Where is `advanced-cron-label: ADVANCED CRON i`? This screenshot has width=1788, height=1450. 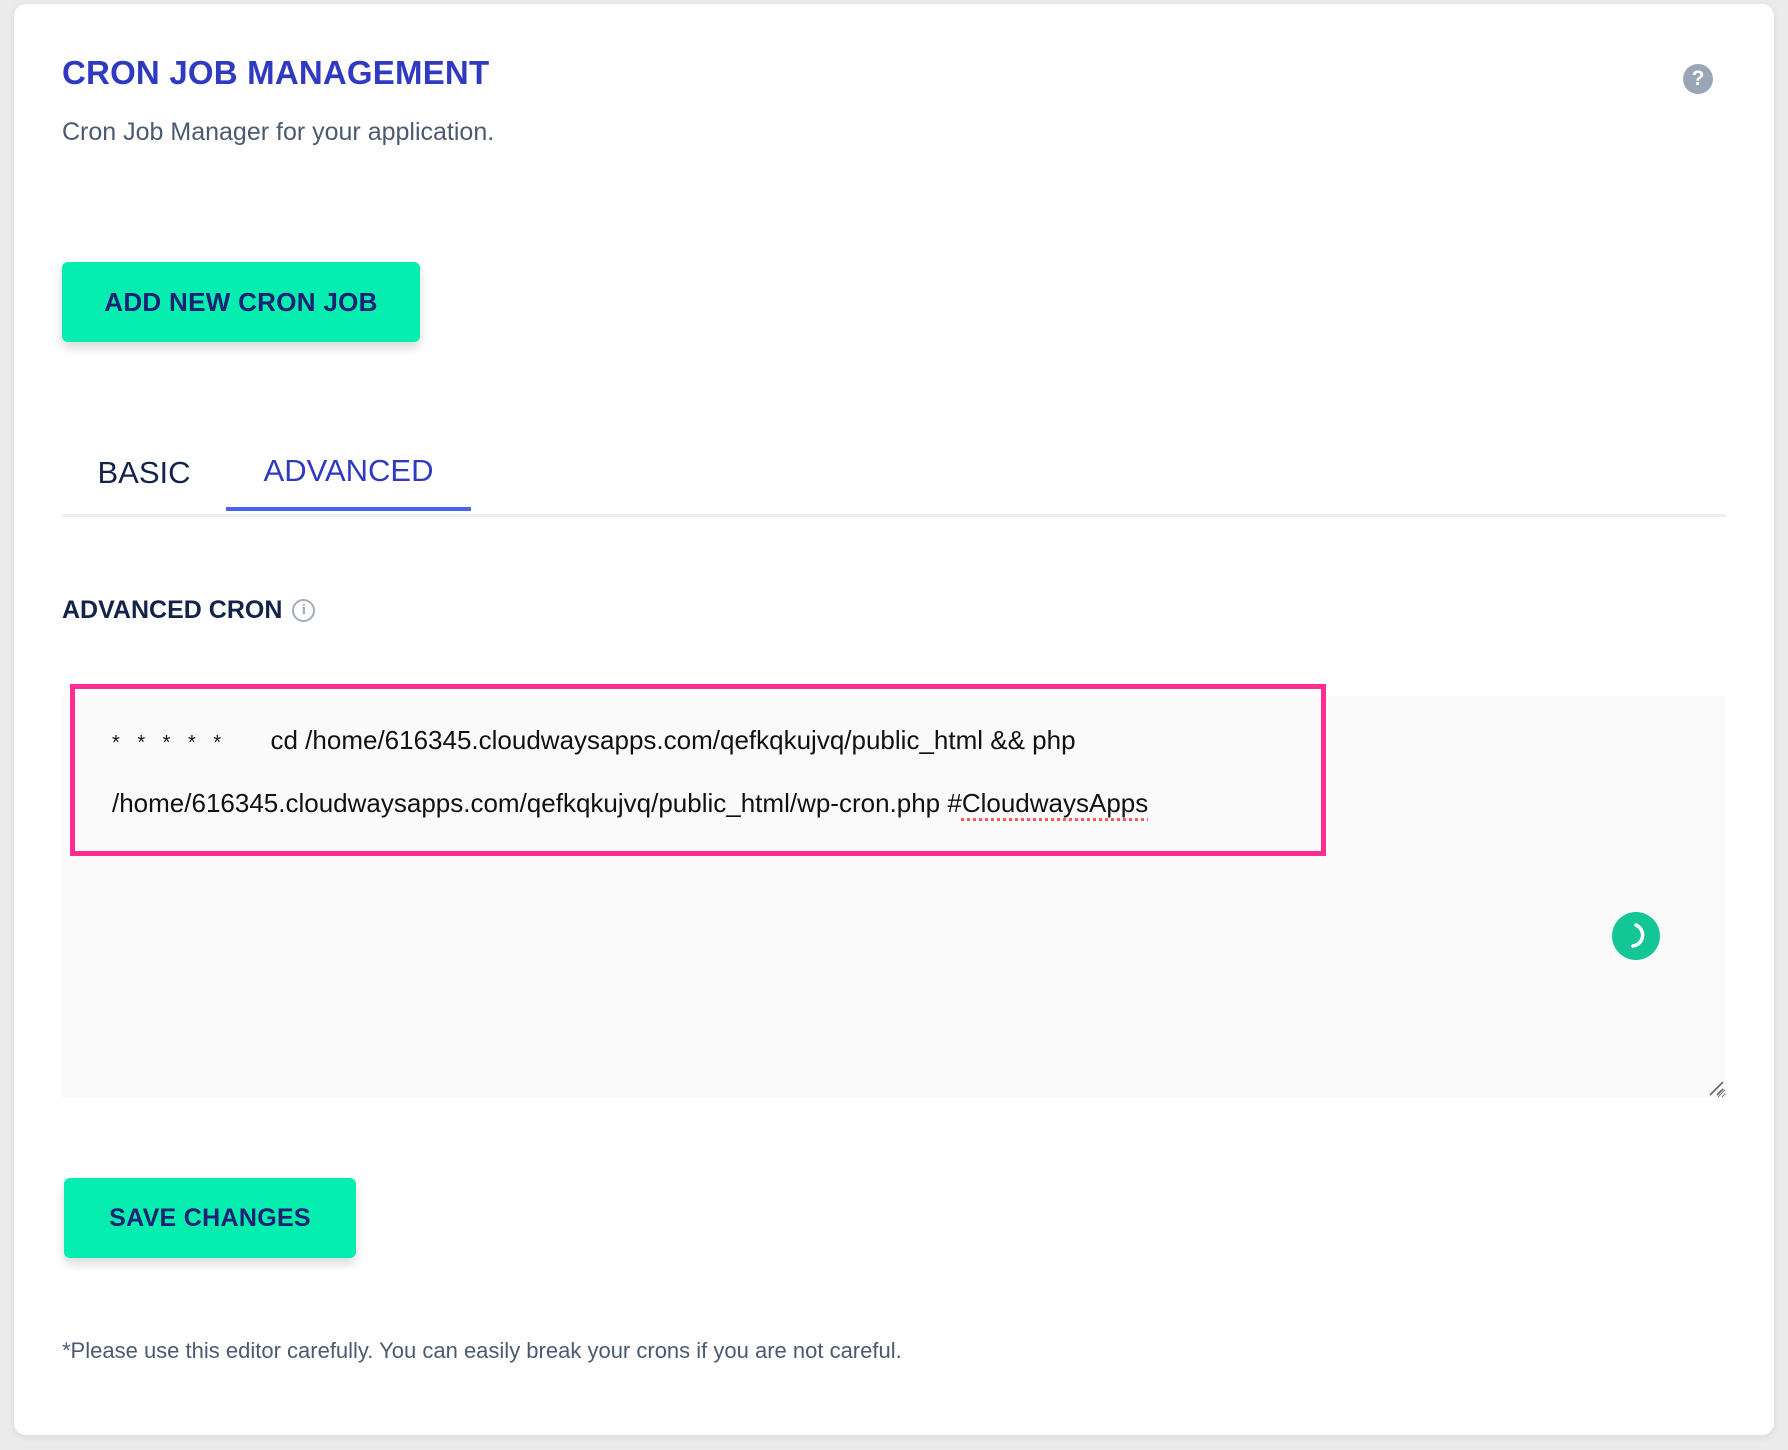 advanced-cron-label: ADVANCED CRON i is located at coordinates (189, 610).